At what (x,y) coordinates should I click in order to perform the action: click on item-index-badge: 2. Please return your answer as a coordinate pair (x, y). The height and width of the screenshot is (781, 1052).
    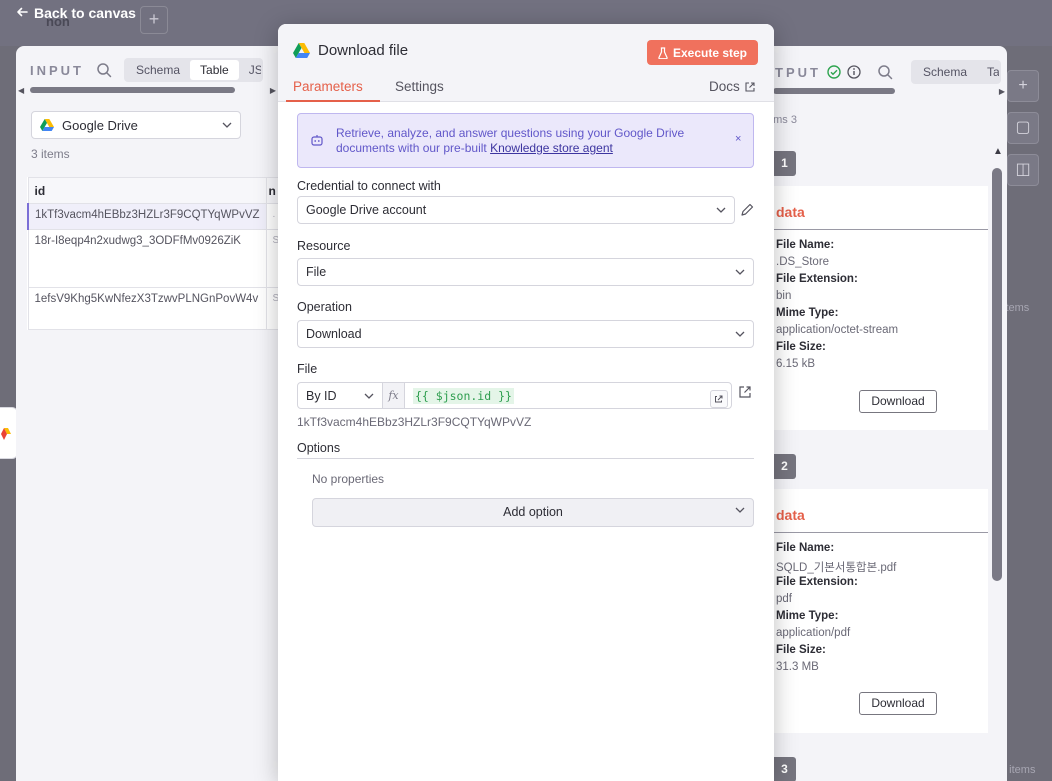
    Looking at the image, I should click on (784, 466).